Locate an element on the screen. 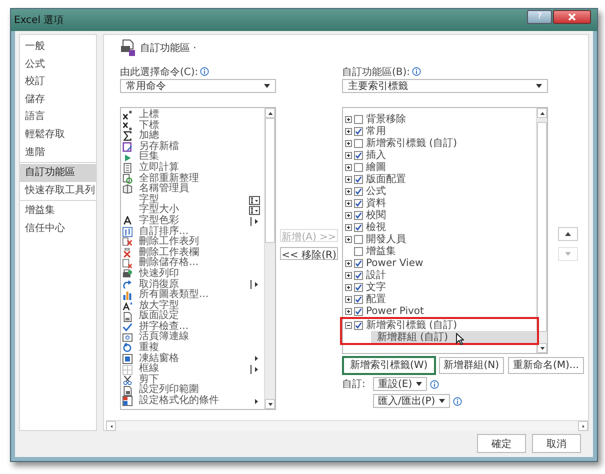  command-item: 刪除工作表欄 is located at coordinates (194, 253).